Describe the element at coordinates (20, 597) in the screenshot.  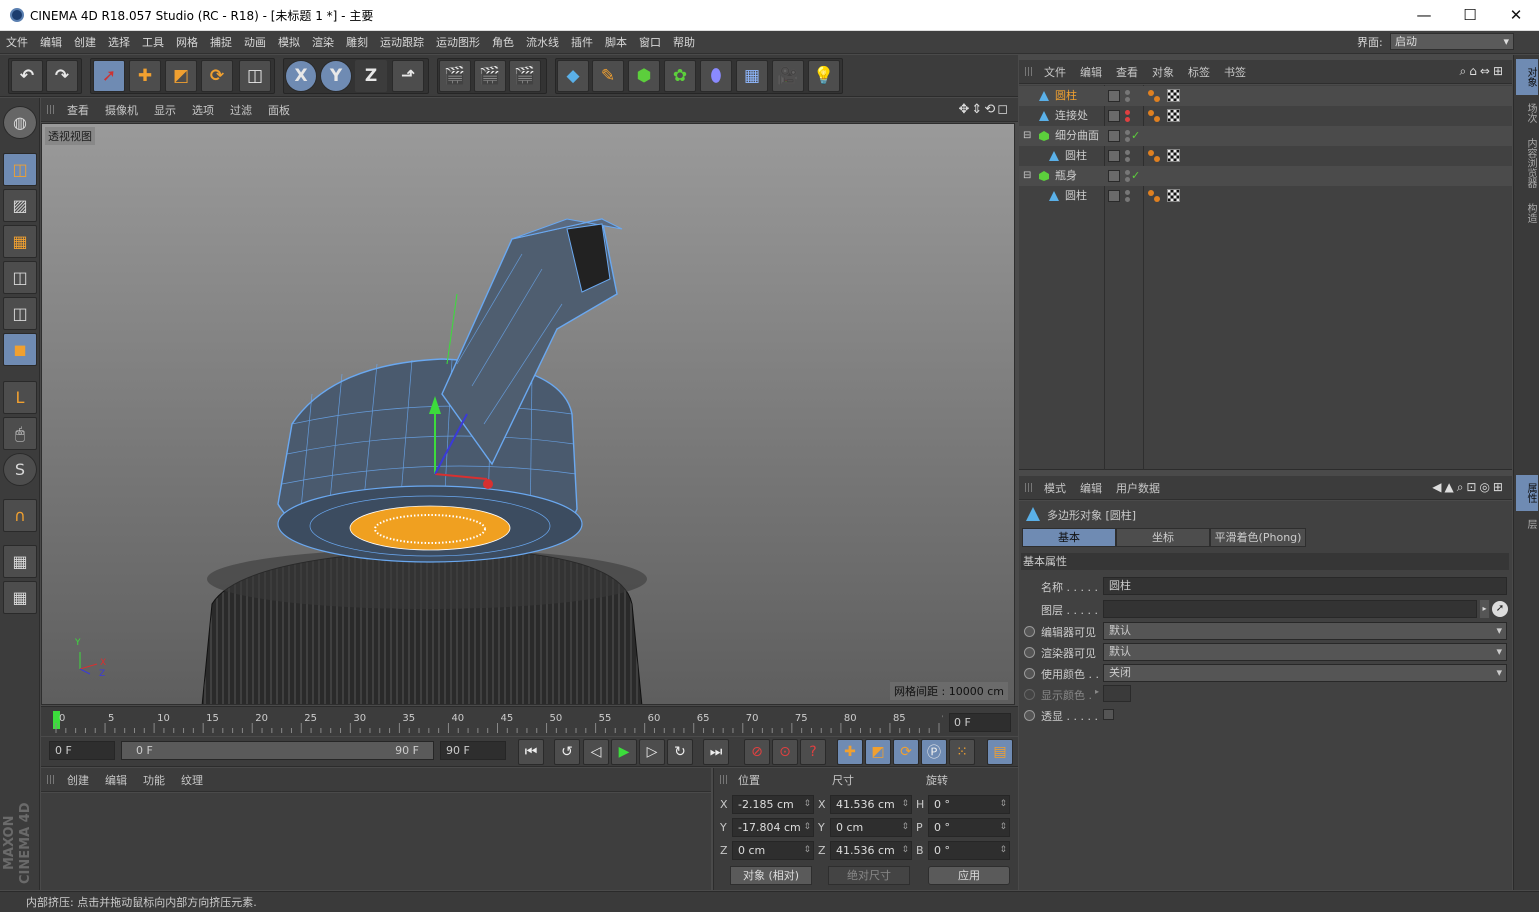
I see `workplane-align-icon: ▦` at that location.